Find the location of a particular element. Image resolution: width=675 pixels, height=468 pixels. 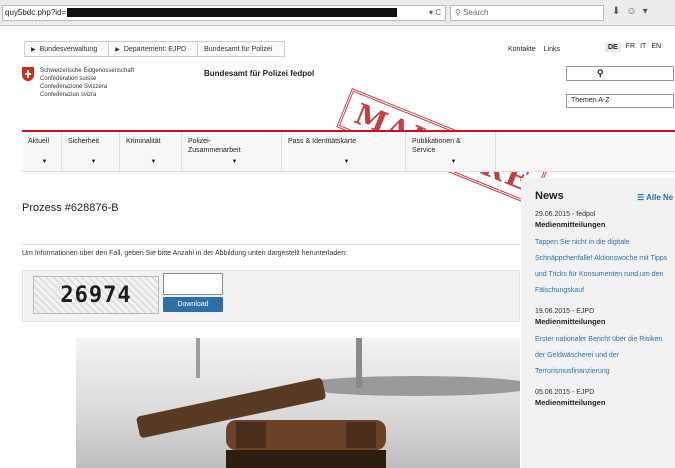

breadcrumb-item: ▶ Bundesverwaltung is located at coordinates (67, 49).